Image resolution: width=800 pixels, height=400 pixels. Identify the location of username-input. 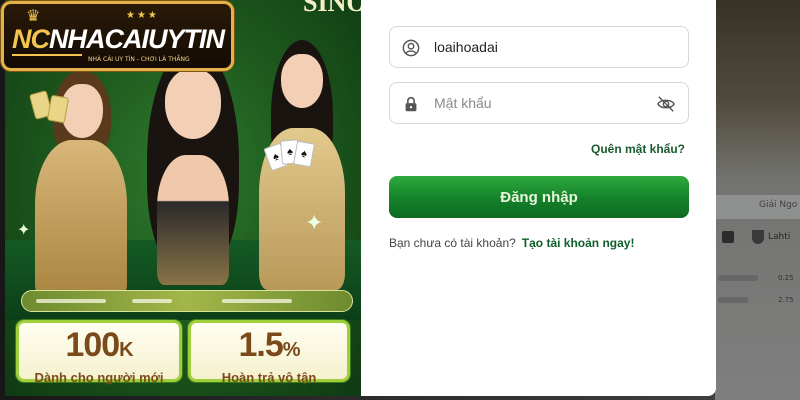
(539, 47).